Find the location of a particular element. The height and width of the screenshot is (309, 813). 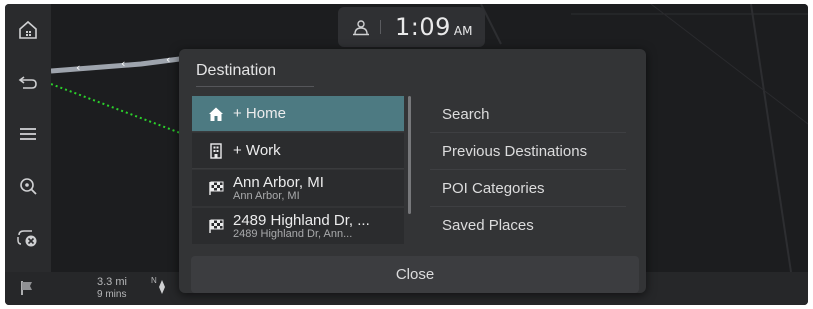

home-menu-icon is located at coordinates (28, 29).